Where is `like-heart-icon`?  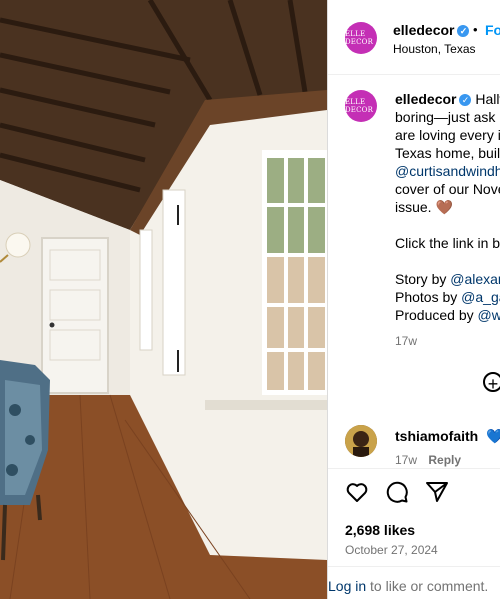
like-heart-icon is located at coordinates (357, 492).